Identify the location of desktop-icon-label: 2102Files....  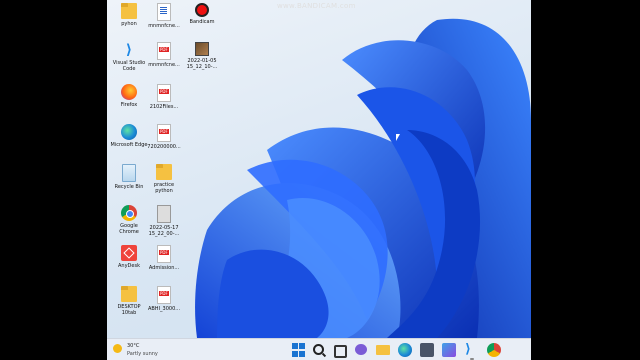
(164, 107).